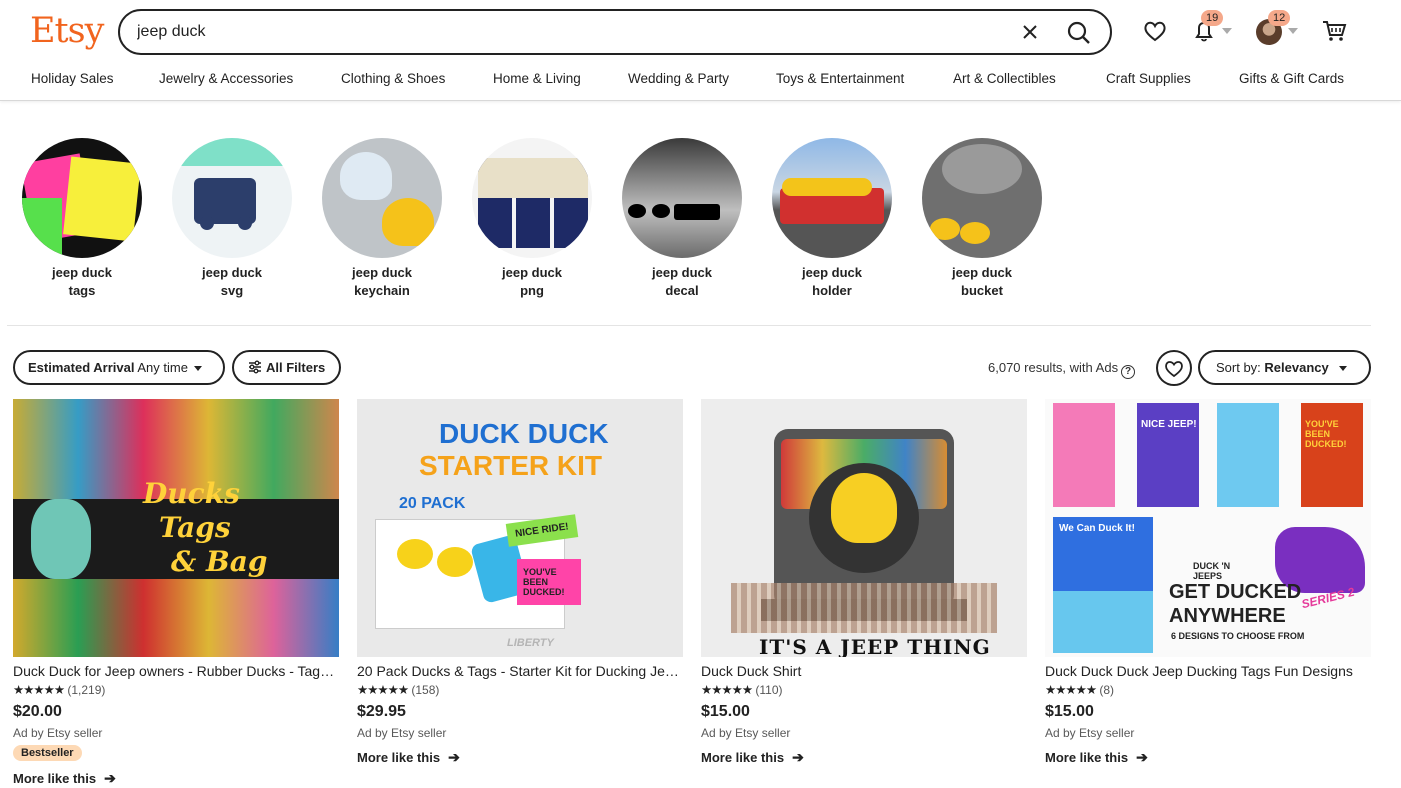 The height and width of the screenshot is (788, 1401). What do you see at coordinates (82, 219) in the screenshot?
I see `related-search-tags: jeep duck tags` at bounding box center [82, 219].